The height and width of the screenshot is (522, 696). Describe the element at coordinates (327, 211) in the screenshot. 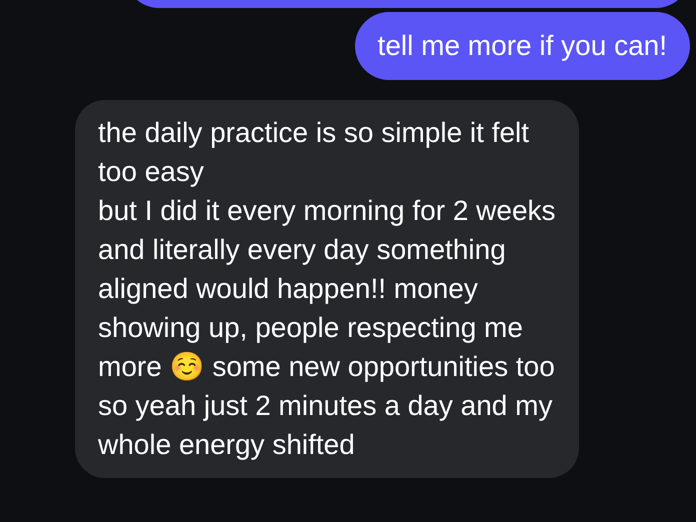

I see `message-text: but I did it every morning for 2 weeks` at that location.